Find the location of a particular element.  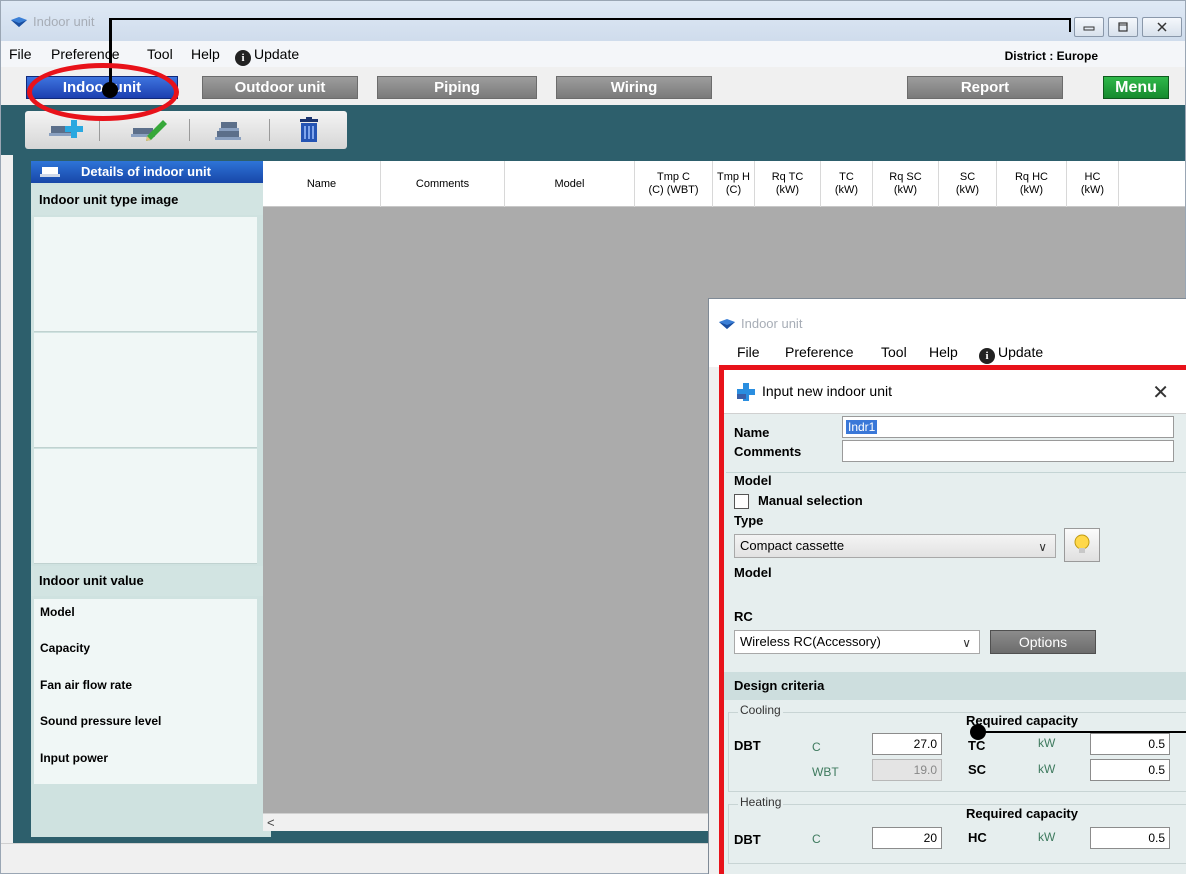

nav-piping-button: Piping is located at coordinates (457, 87).